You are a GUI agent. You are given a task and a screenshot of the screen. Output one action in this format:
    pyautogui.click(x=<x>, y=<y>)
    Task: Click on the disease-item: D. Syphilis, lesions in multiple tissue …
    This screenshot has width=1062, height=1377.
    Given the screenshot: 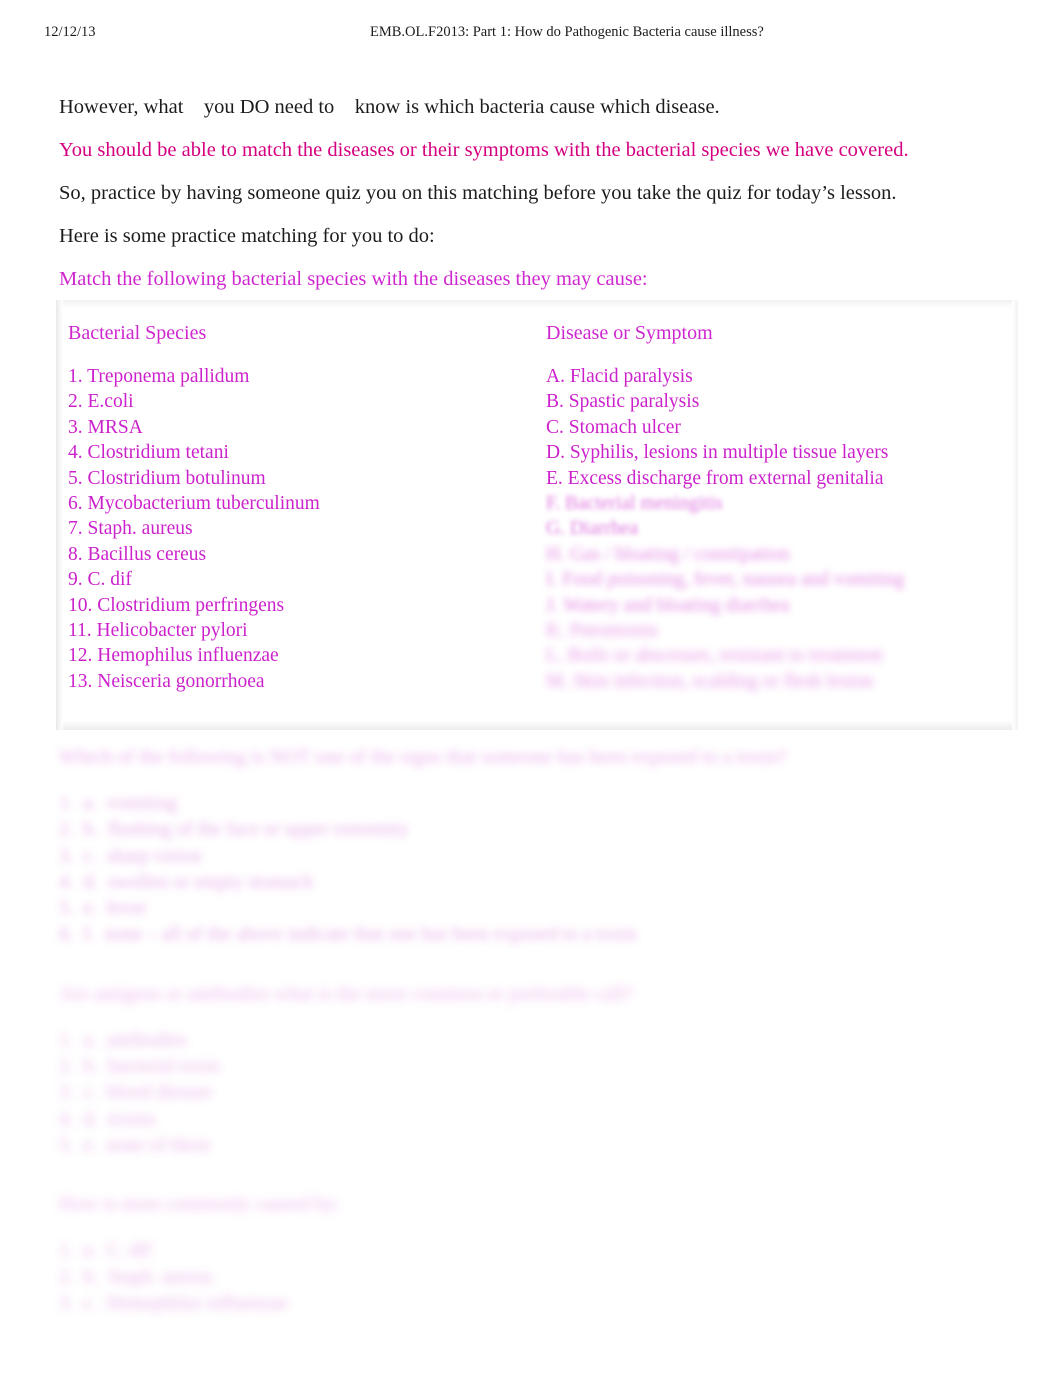 What is the action you would take?
    pyautogui.click(x=717, y=453)
    